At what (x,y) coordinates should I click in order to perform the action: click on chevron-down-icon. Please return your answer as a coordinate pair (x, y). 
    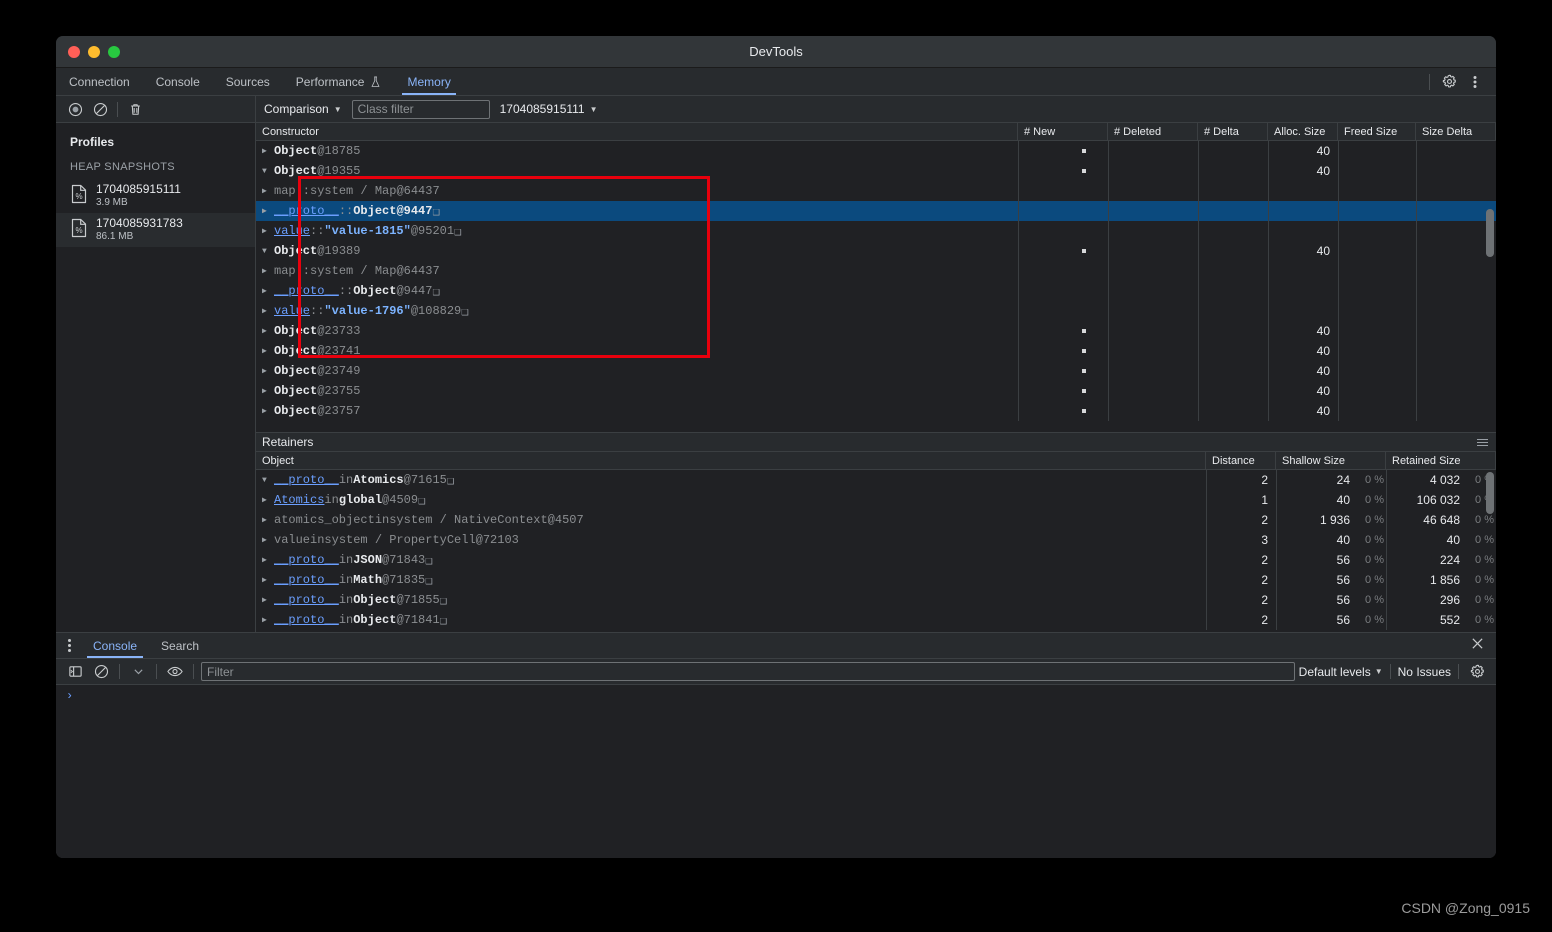
    Looking at the image, I should click on (138, 672).